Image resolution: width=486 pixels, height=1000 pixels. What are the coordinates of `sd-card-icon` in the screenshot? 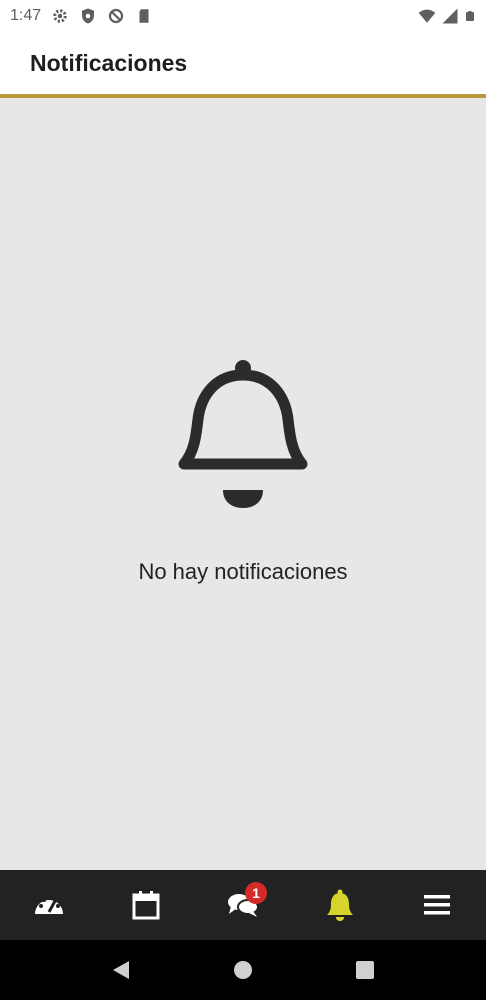 It's located at (144, 16).